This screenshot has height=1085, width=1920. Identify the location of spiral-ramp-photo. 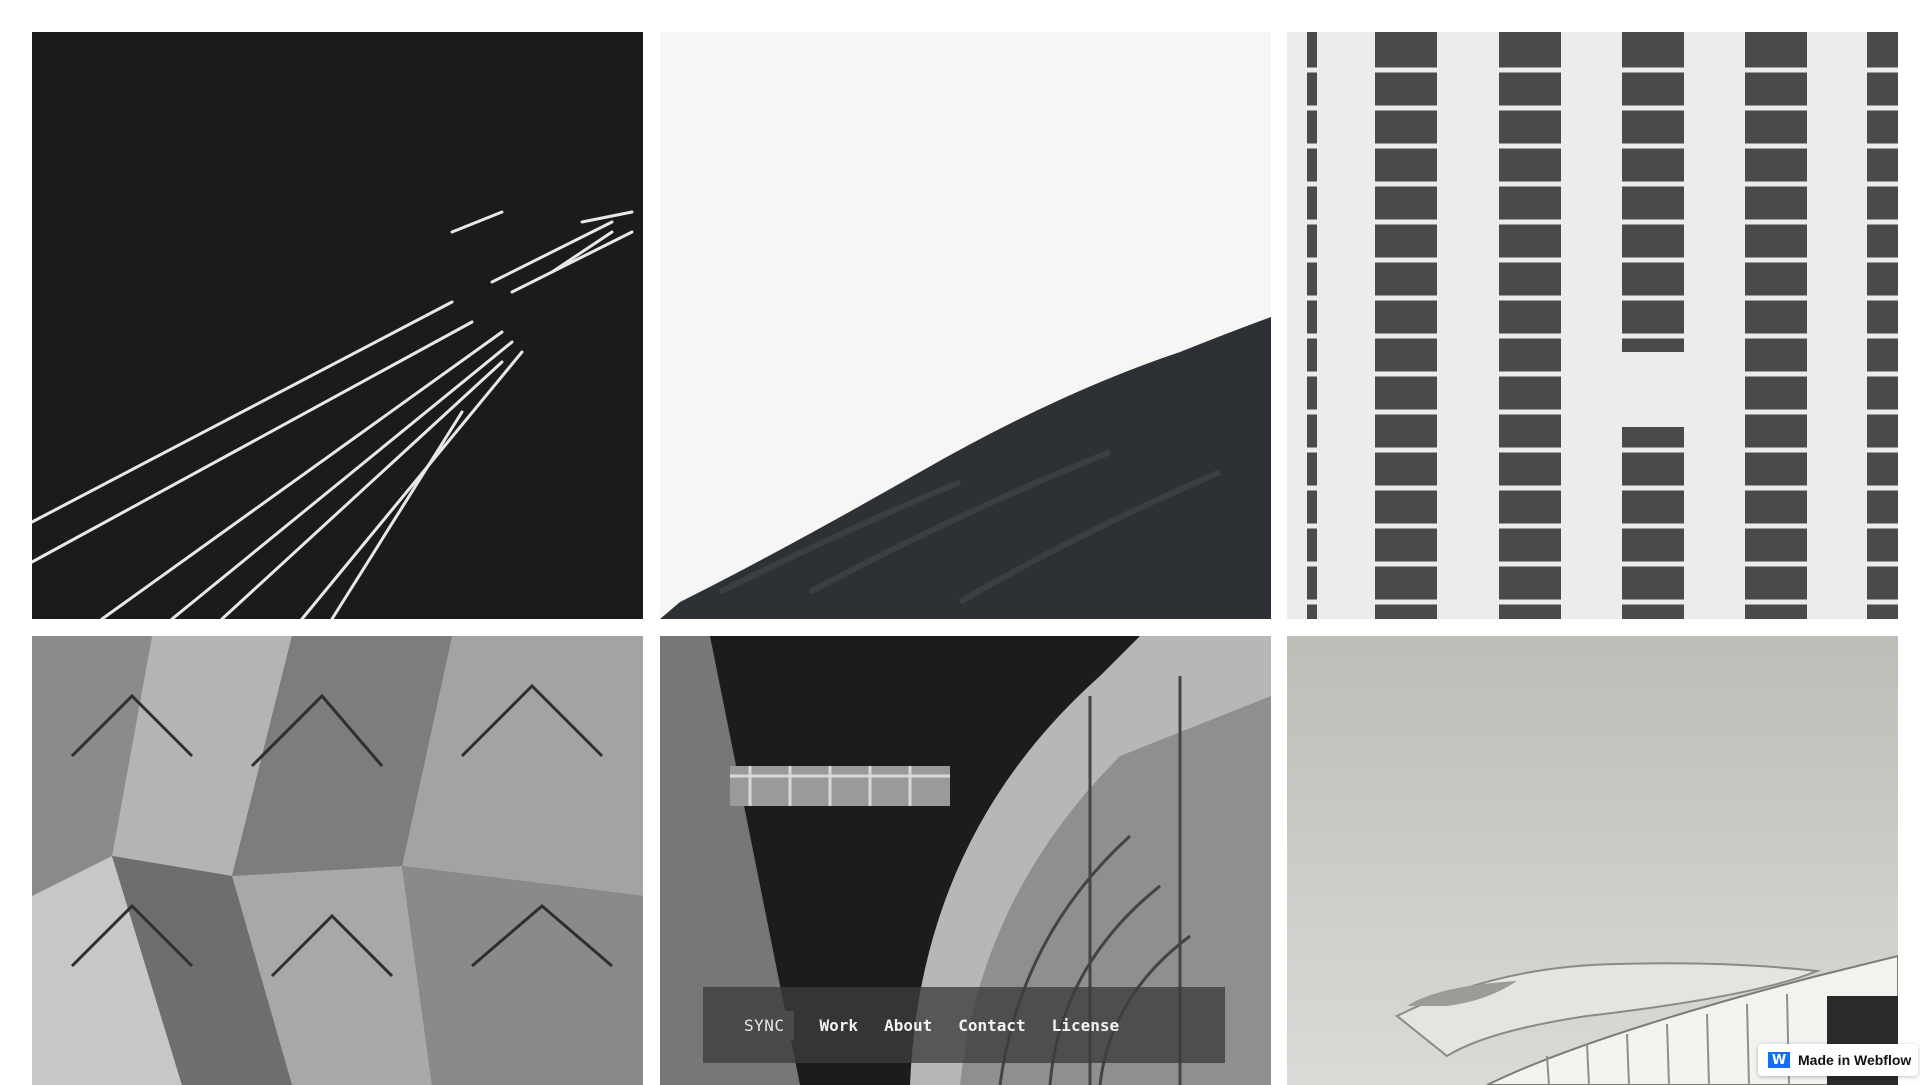
(1592, 860).